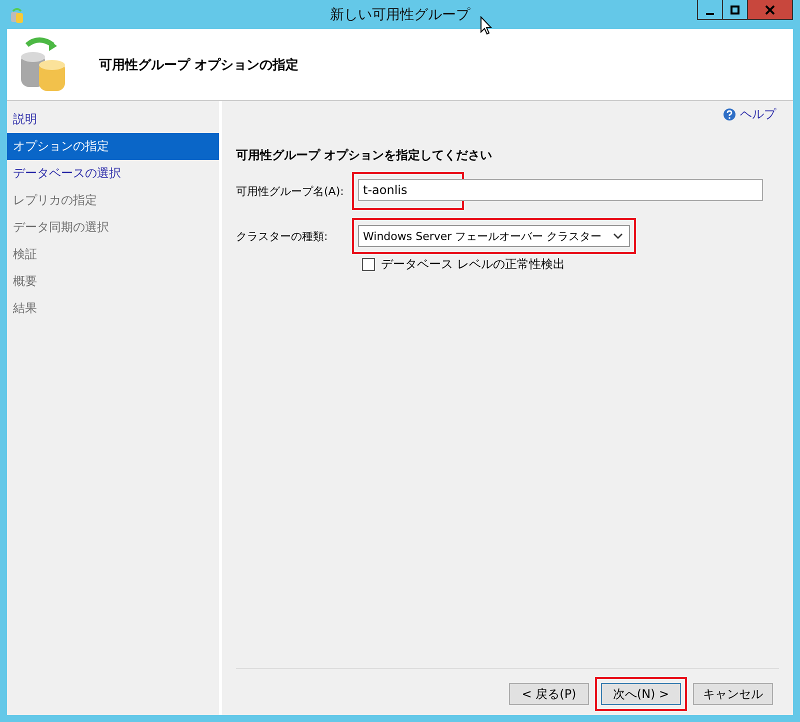 This screenshot has width=800, height=722. What do you see at coordinates (549, 694) in the screenshot?
I see `wizard-button: < 戻る(P)` at bounding box center [549, 694].